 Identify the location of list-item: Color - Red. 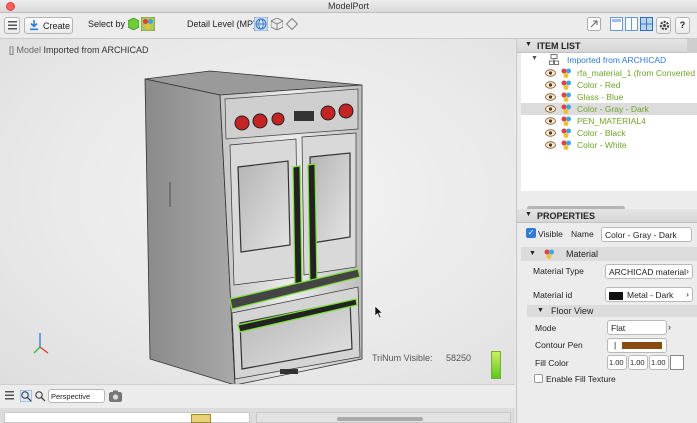
(609, 85).